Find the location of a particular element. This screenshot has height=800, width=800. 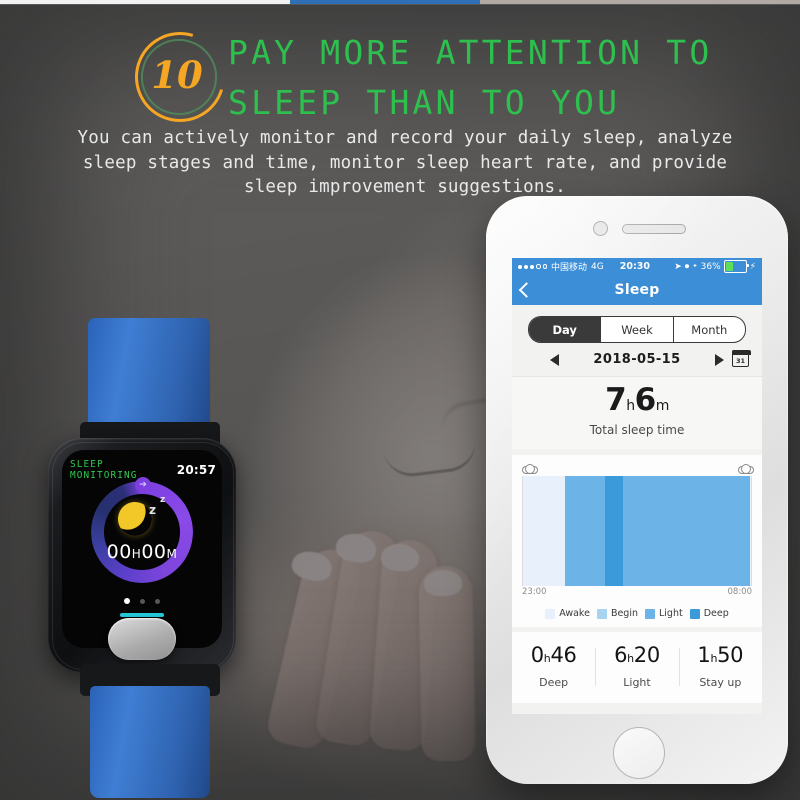

back-button is located at coordinates (526, 290).